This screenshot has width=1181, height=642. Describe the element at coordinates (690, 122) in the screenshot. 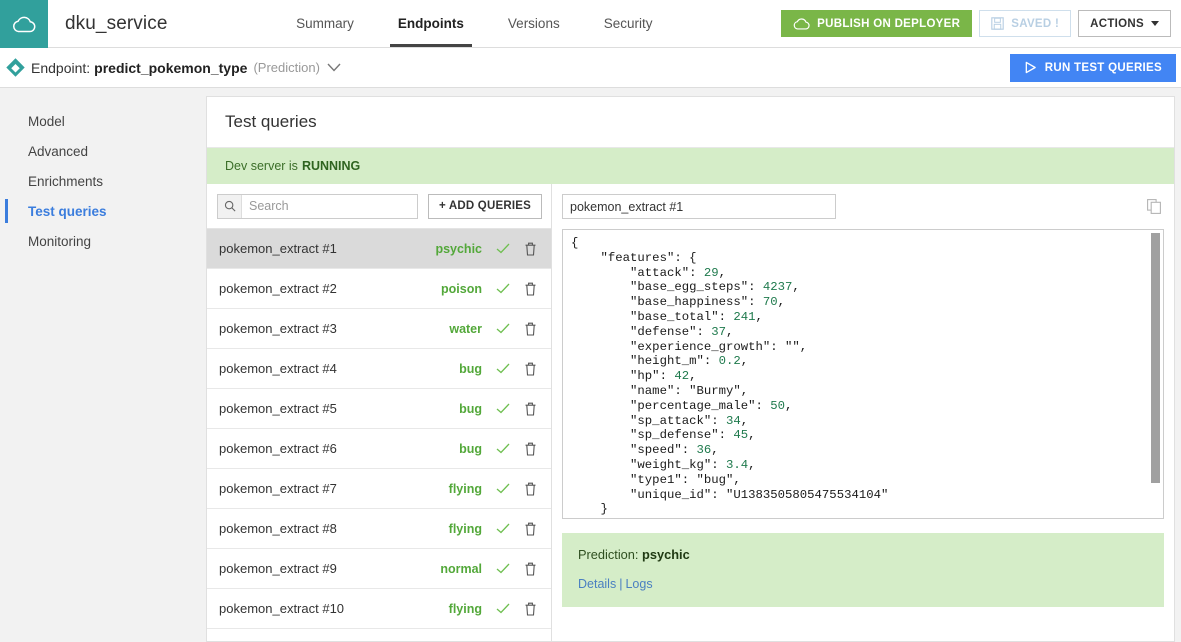

I see `page-title: Test queries` at that location.